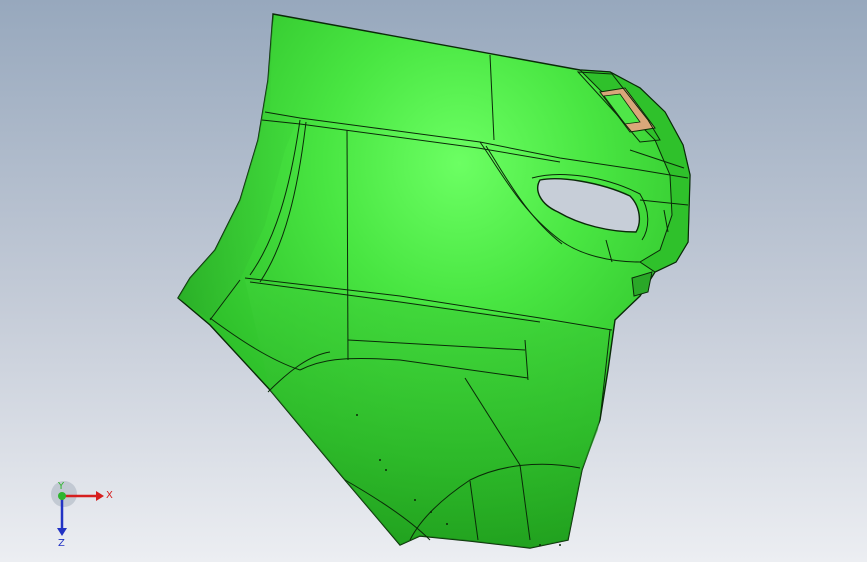 This screenshot has height=562, width=867. I want to click on axis-triad: X Y Z, so click(82, 515).